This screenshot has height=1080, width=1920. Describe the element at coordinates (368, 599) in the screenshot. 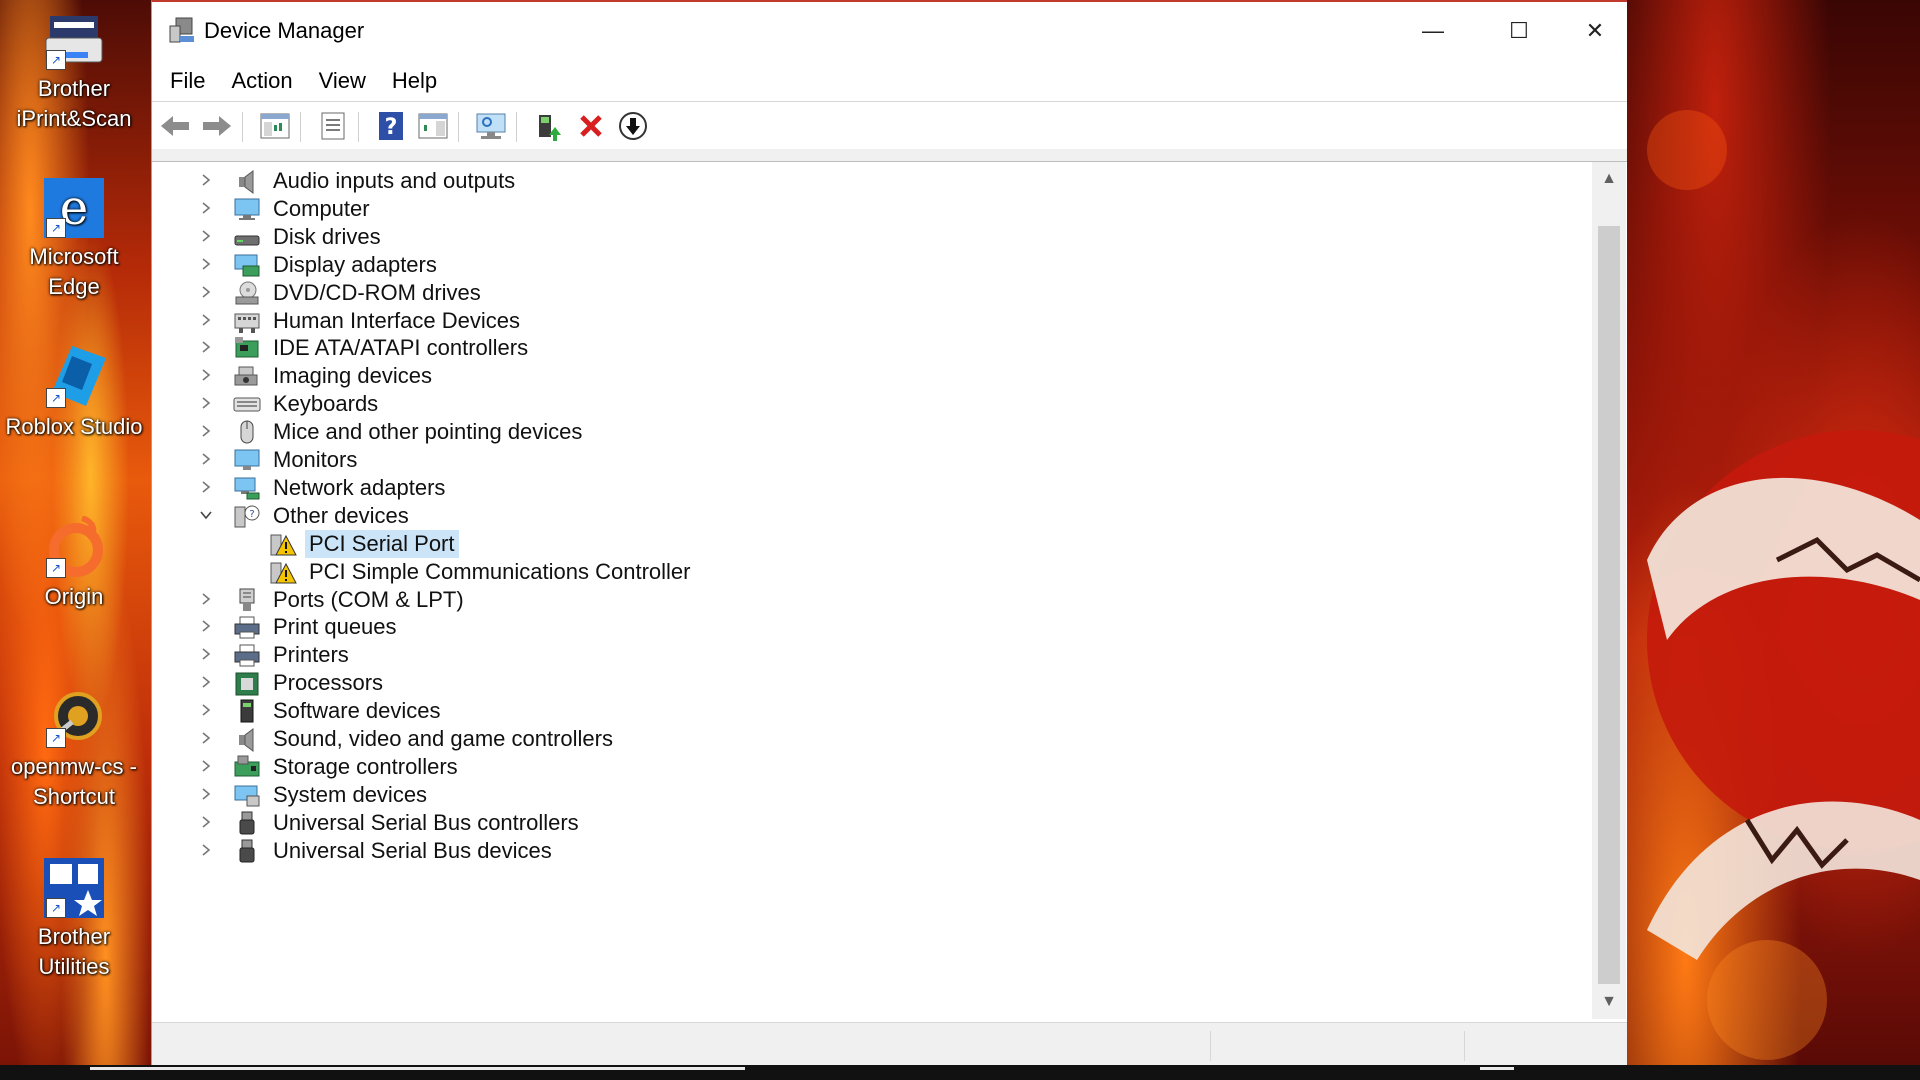

I see `tree-item-label: Ports (COM & LPT)` at that location.